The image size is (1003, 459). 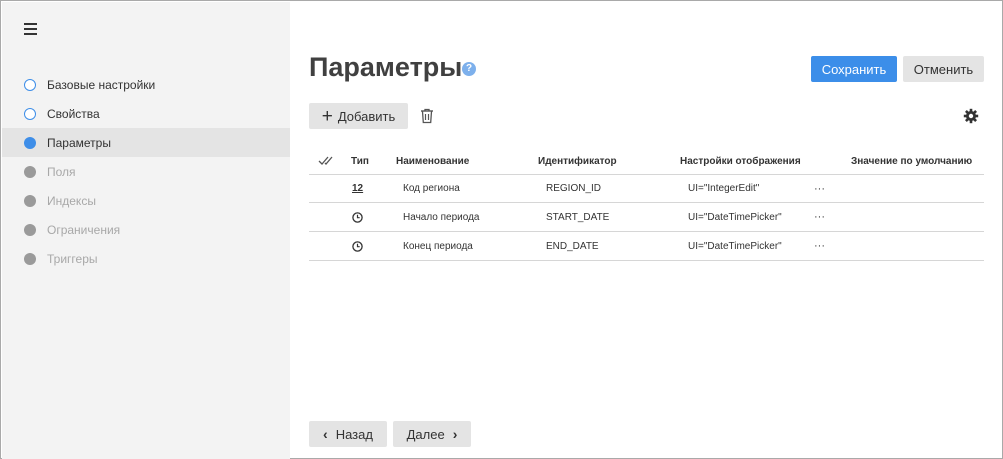 What do you see at coordinates (577, 161) in the screenshot?
I see `column-header-identifier: Идентификатор` at bounding box center [577, 161].